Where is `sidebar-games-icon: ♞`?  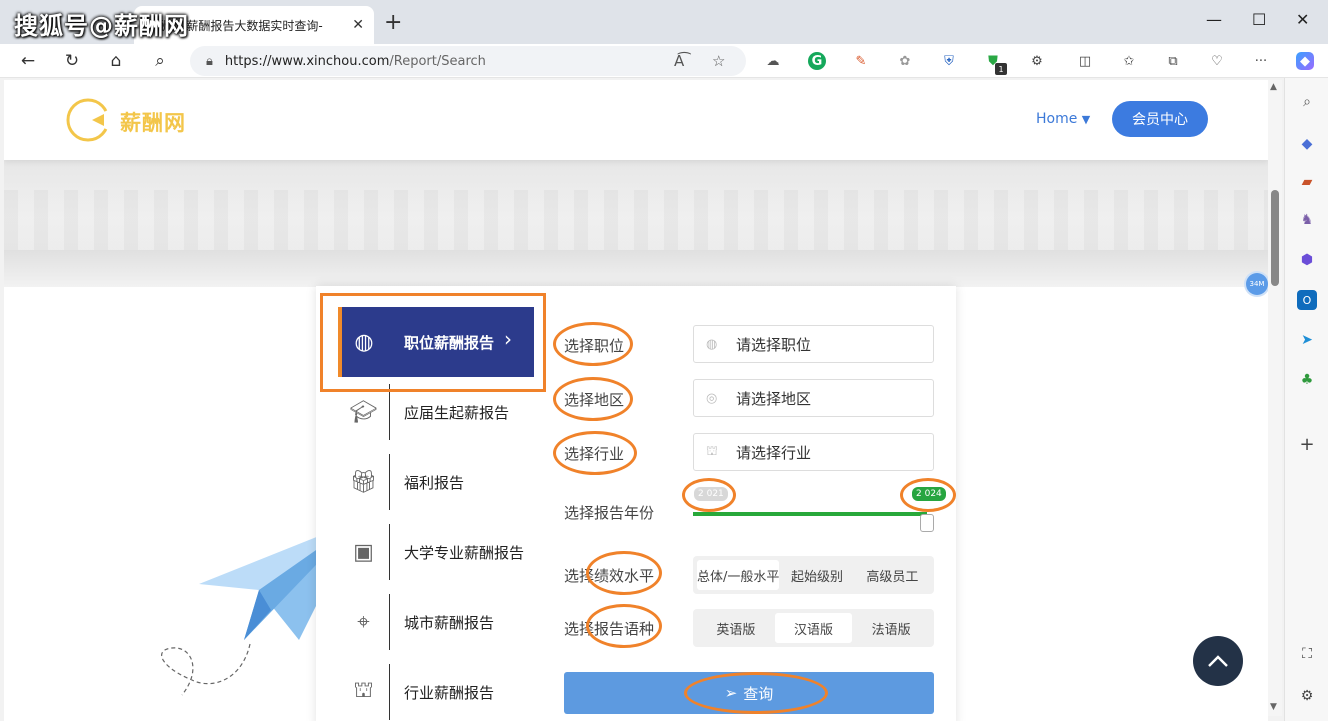
sidebar-games-icon: ♞ is located at coordinates (1307, 220).